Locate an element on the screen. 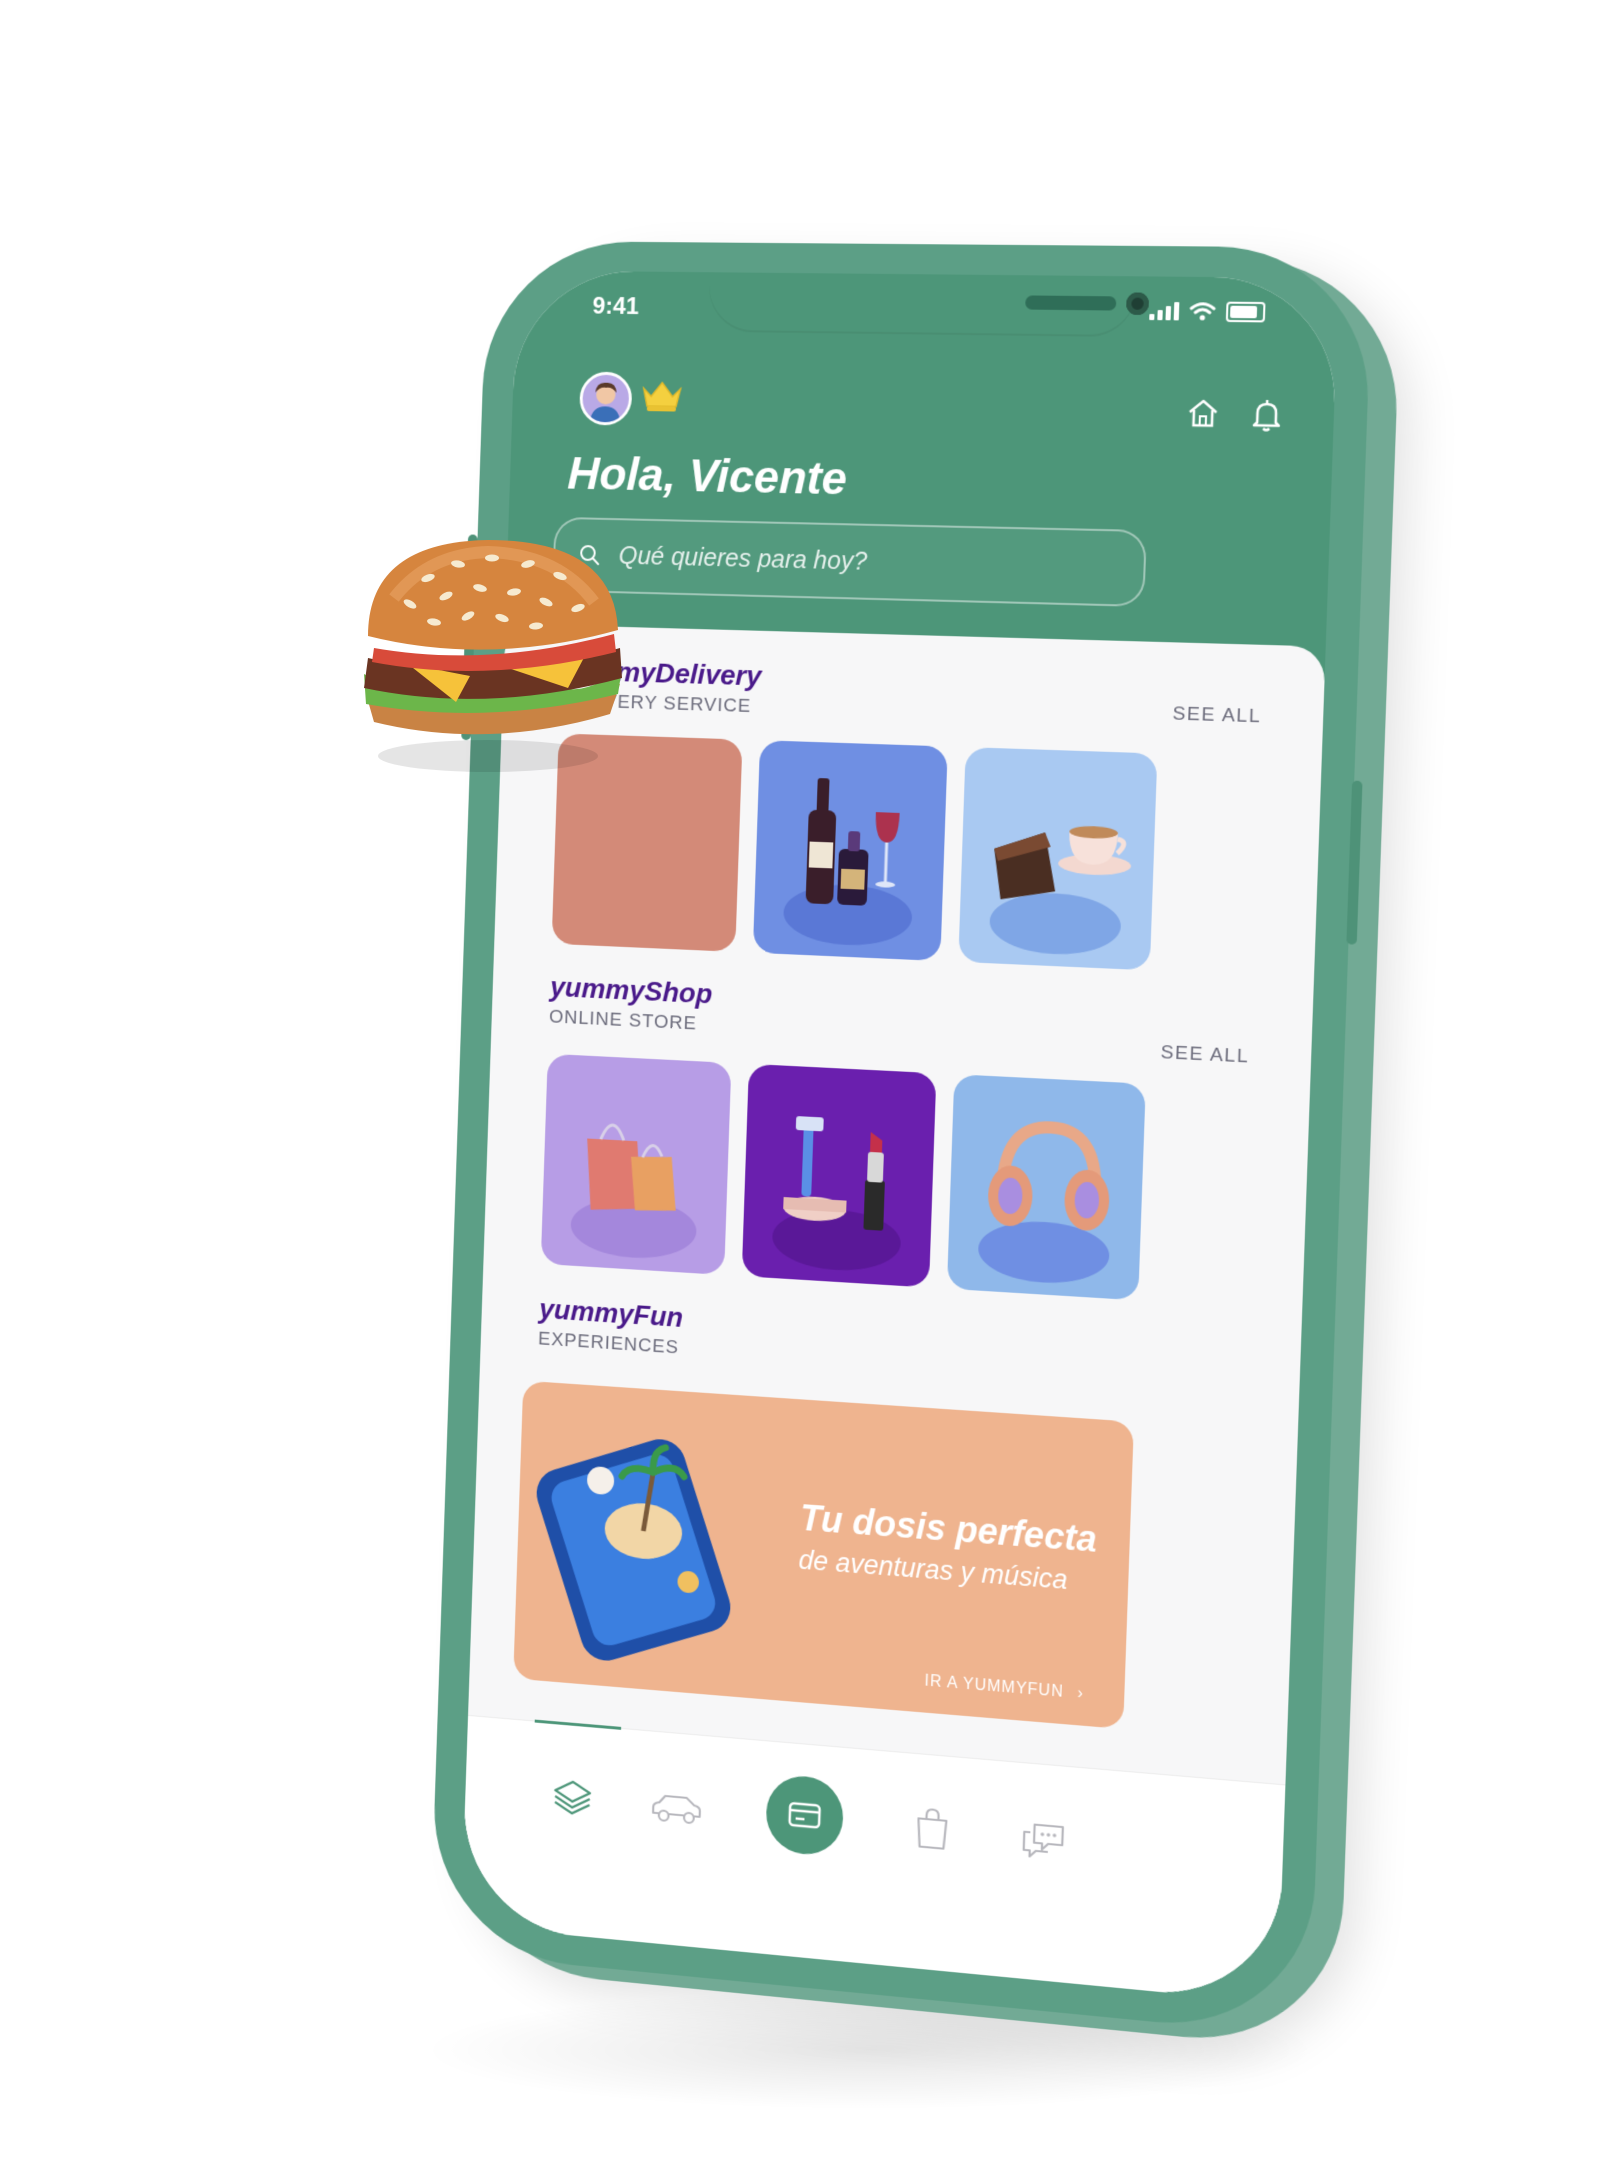 The width and height of the screenshot is (1600, 2169). delivery-card-drinks is located at coordinates (850, 851).